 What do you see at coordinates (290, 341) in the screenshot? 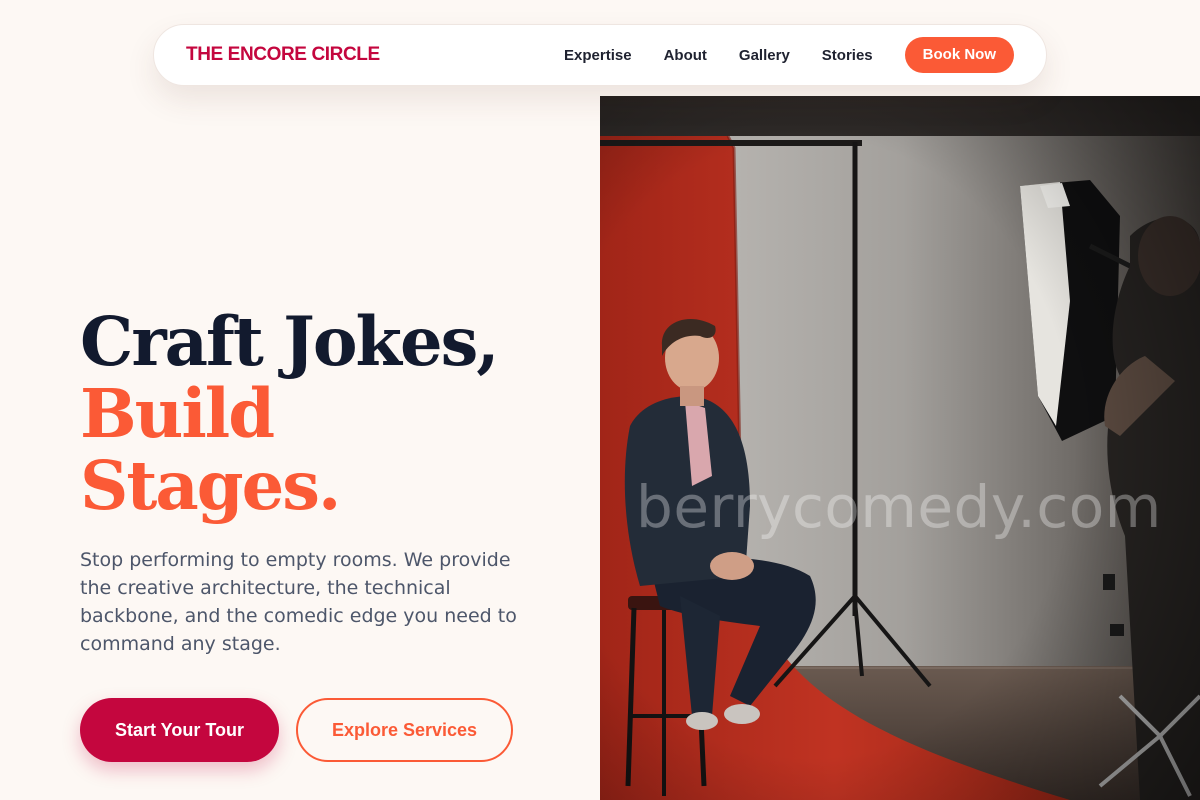
I see `headline-line-1: Craft Jokes,` at bounding box center [290, 341].